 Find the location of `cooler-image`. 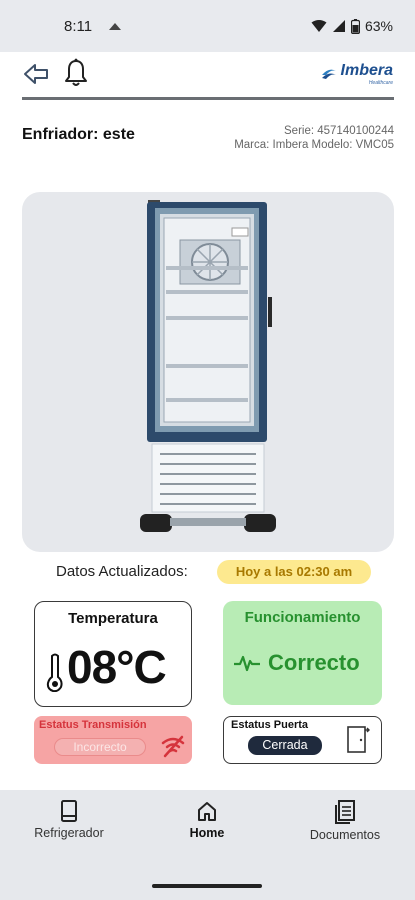

cooler-image is located at coordinates (208, 366).